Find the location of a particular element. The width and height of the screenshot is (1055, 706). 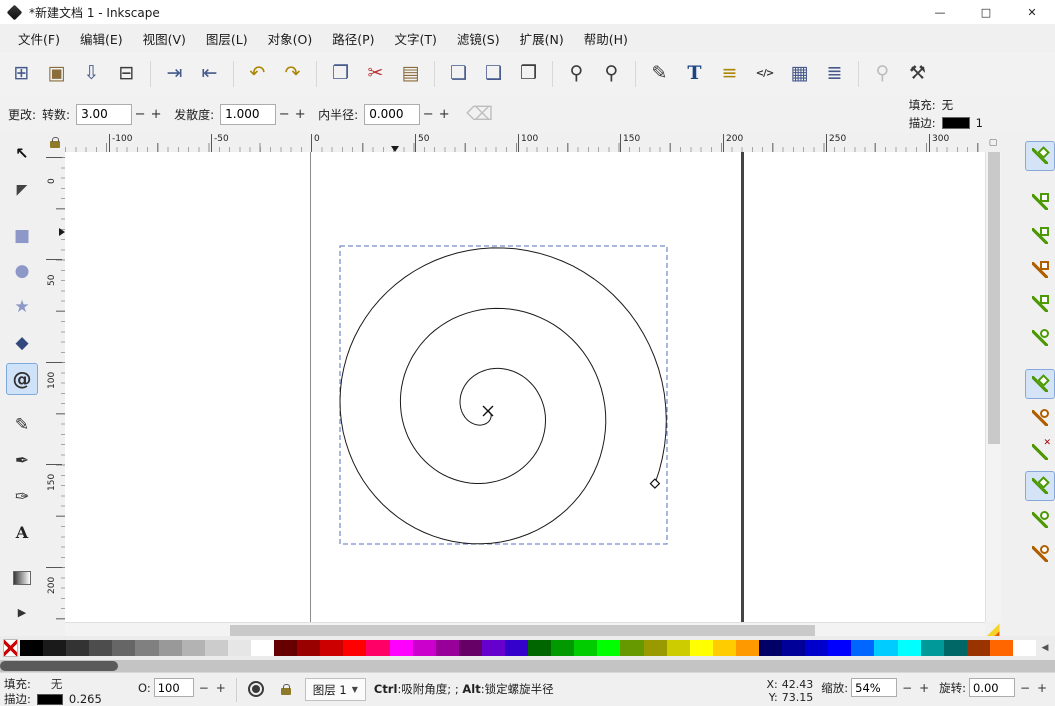

redo-button: ↷ is located at coordinates (292, 73).